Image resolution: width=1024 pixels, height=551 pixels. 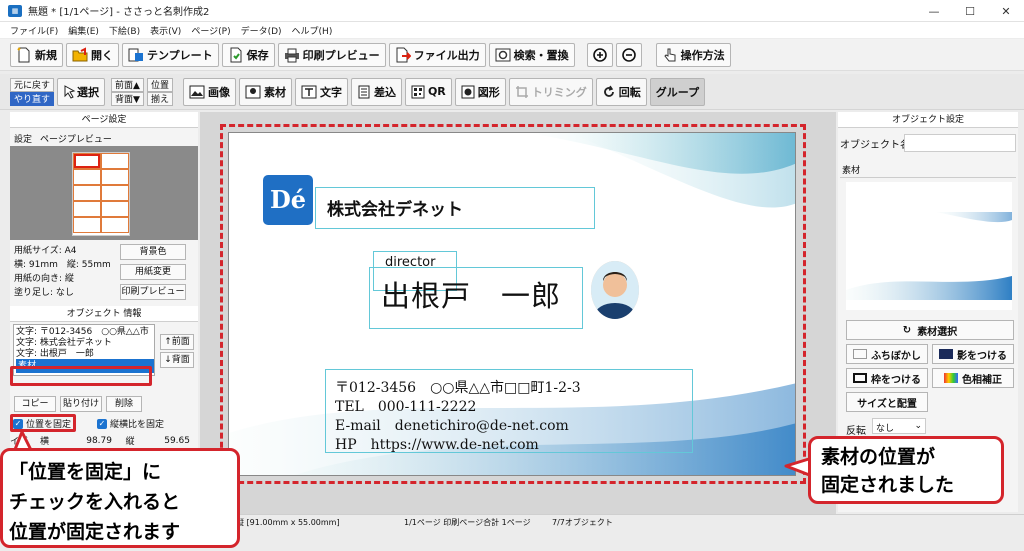 I want to click on height-value: 59.65, so click(x=169, y=441).